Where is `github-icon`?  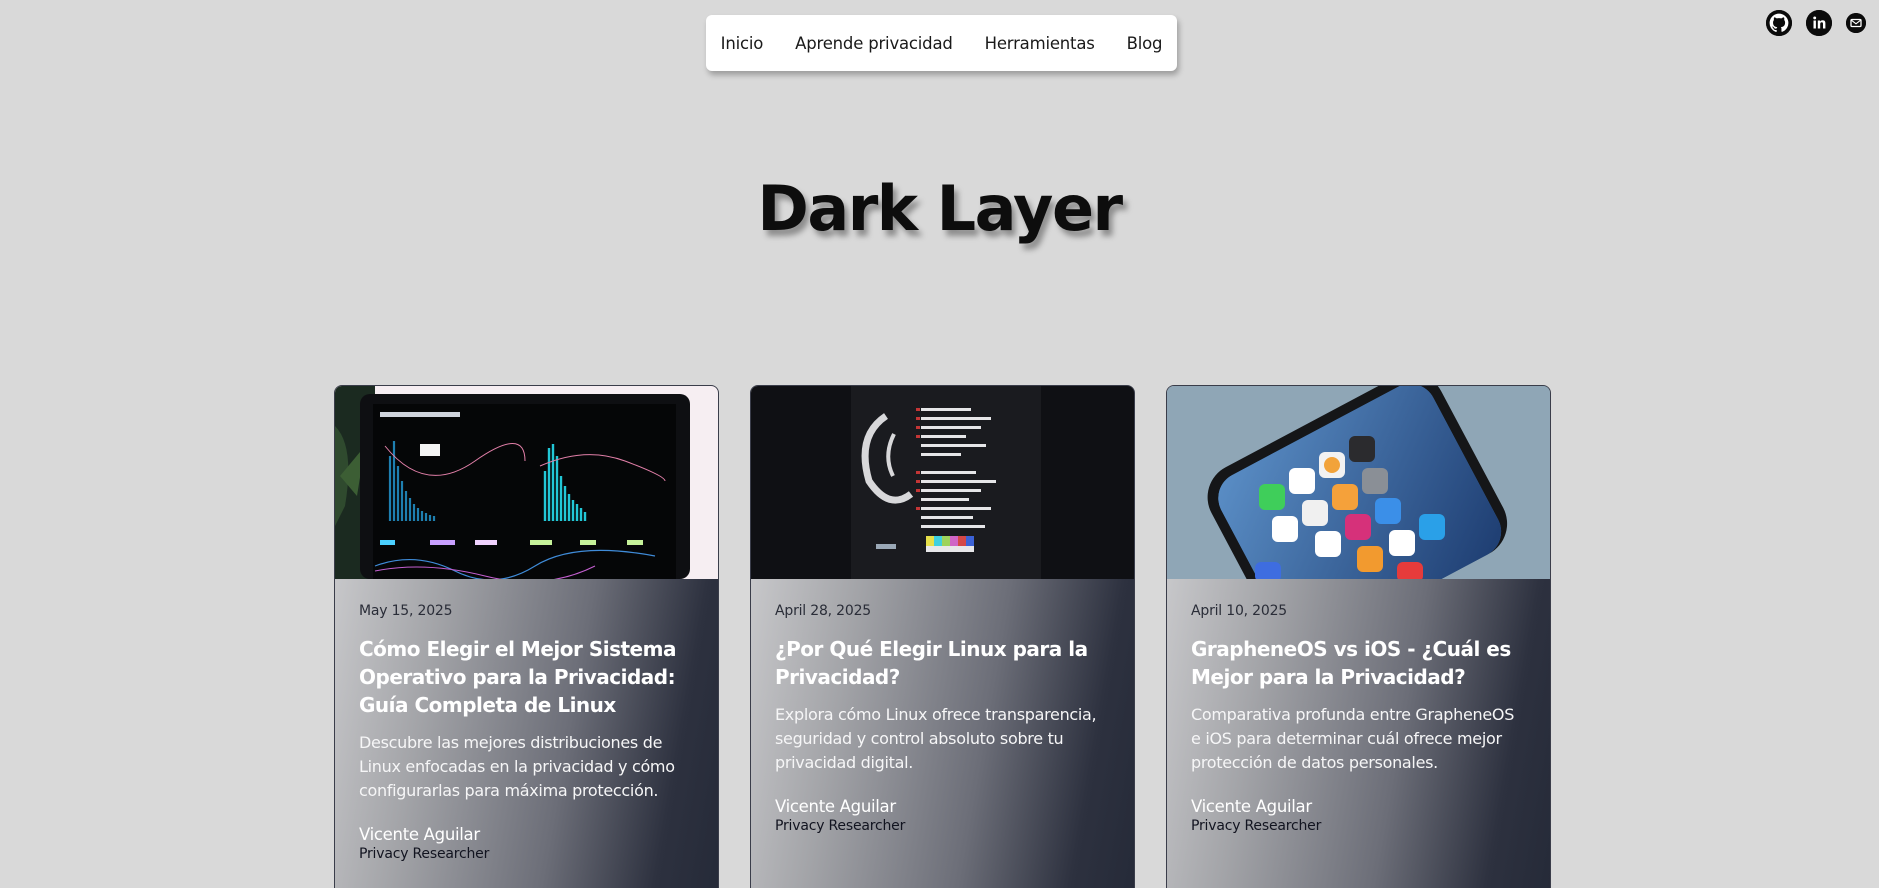
github-icon is located at coordinates (1779, 23).